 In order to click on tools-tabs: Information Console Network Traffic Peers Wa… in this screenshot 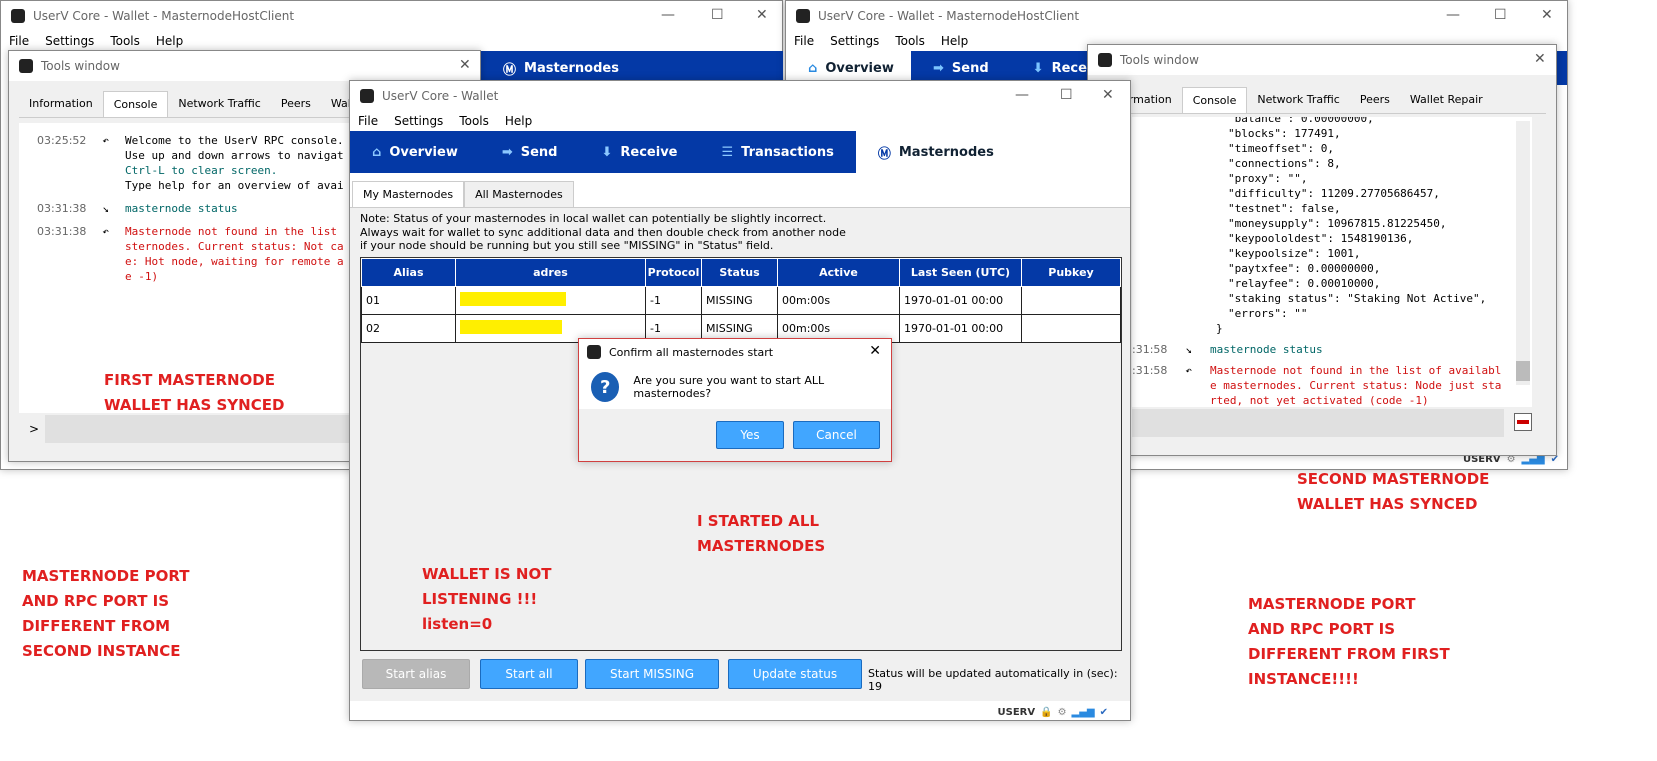, I will do `click(1322, 100)`.